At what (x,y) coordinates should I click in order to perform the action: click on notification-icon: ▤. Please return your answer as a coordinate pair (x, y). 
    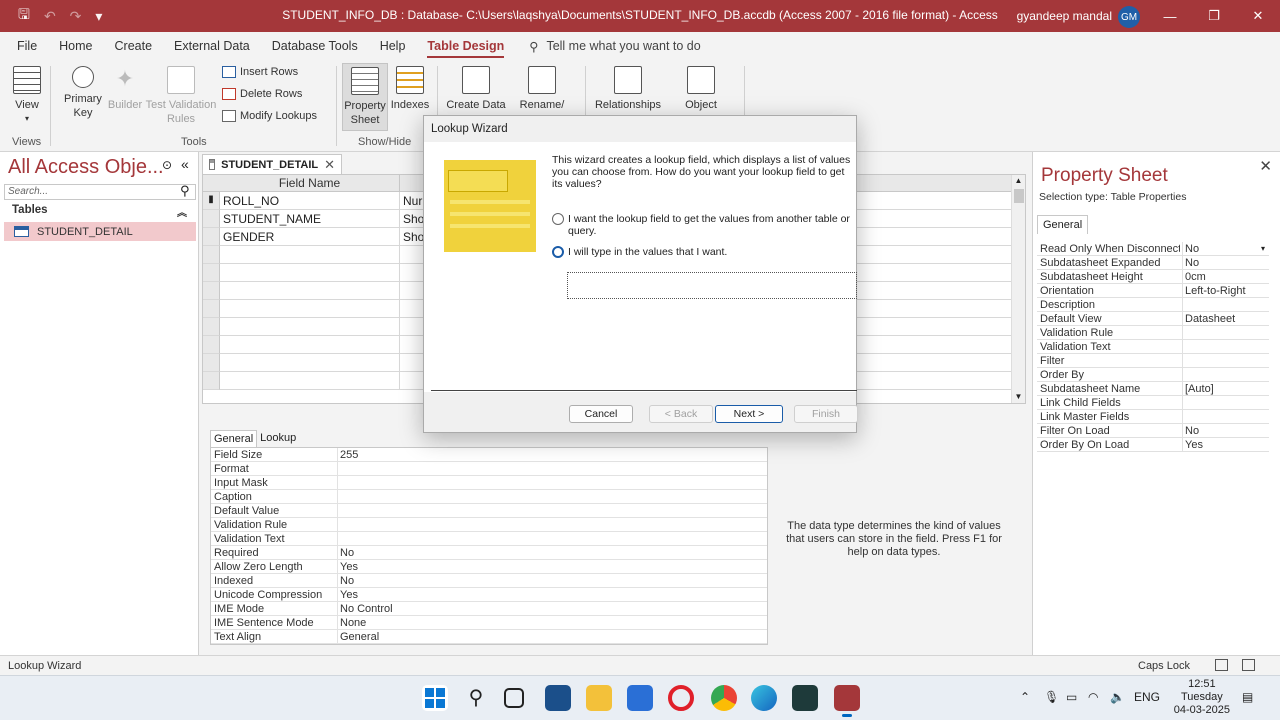
    Looking at the image, I should click on (1247, 697).